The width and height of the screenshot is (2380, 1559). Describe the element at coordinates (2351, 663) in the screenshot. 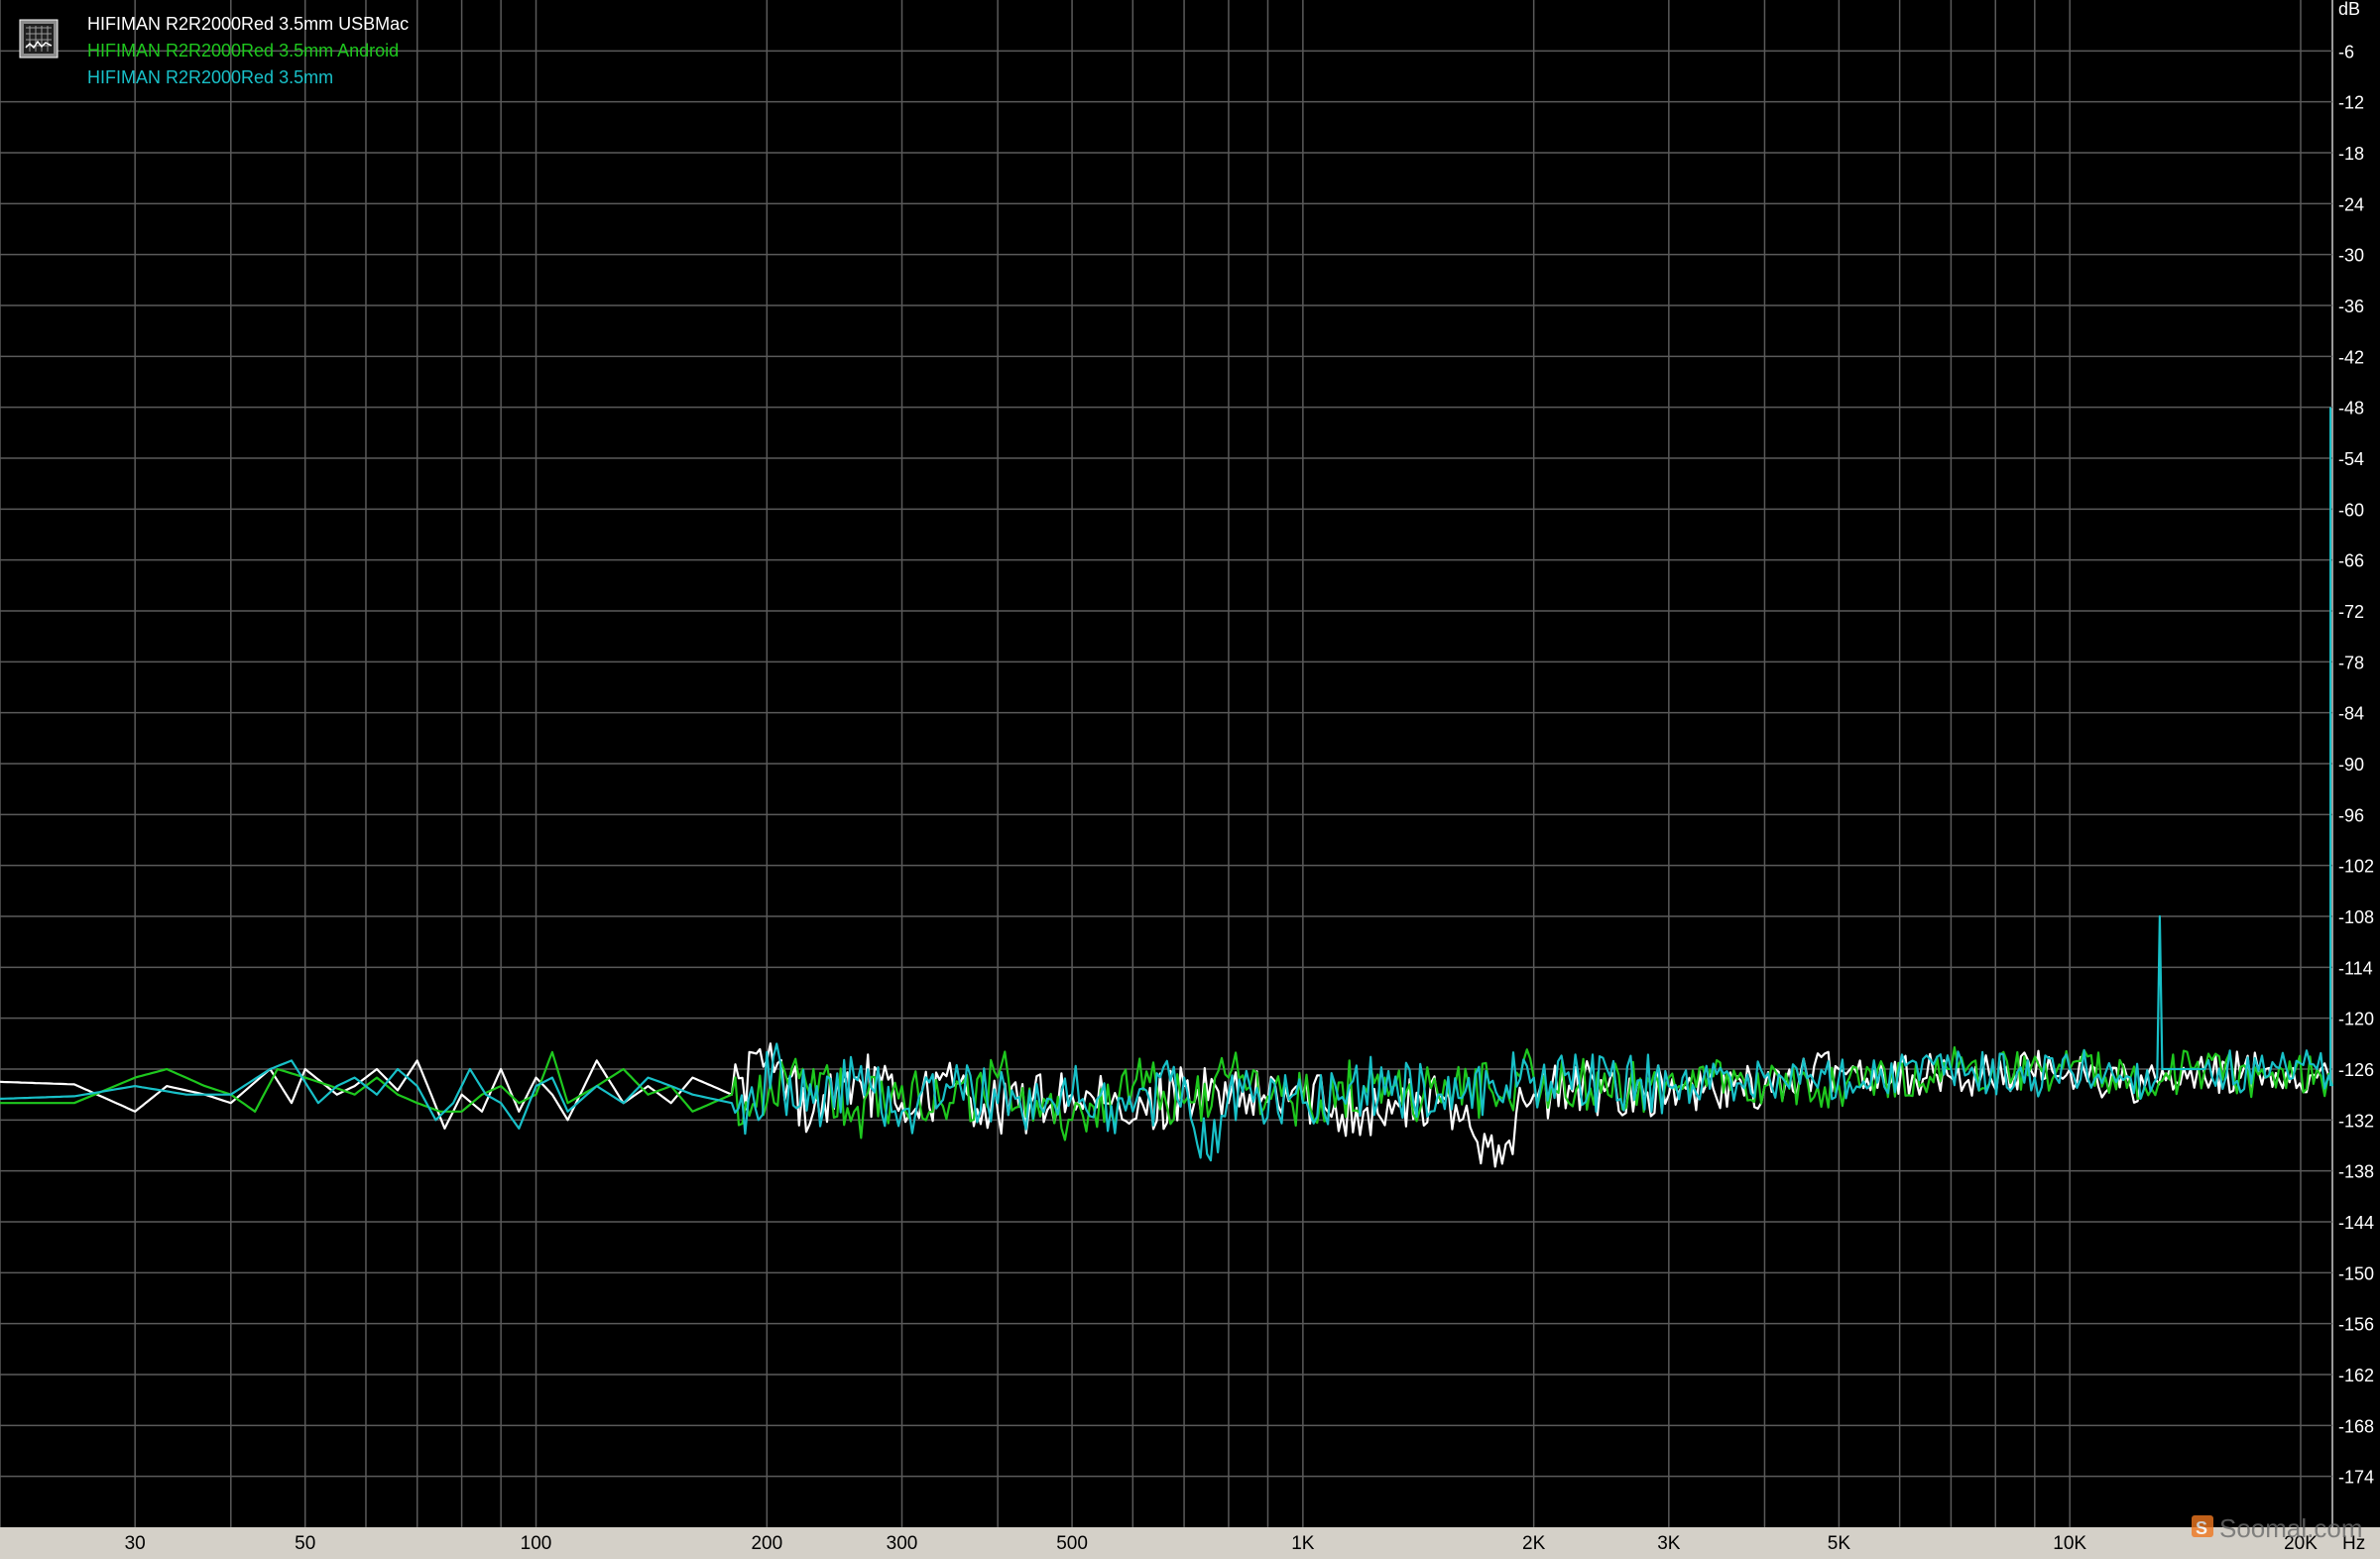

I see `y-tick-label: -78` at that location.